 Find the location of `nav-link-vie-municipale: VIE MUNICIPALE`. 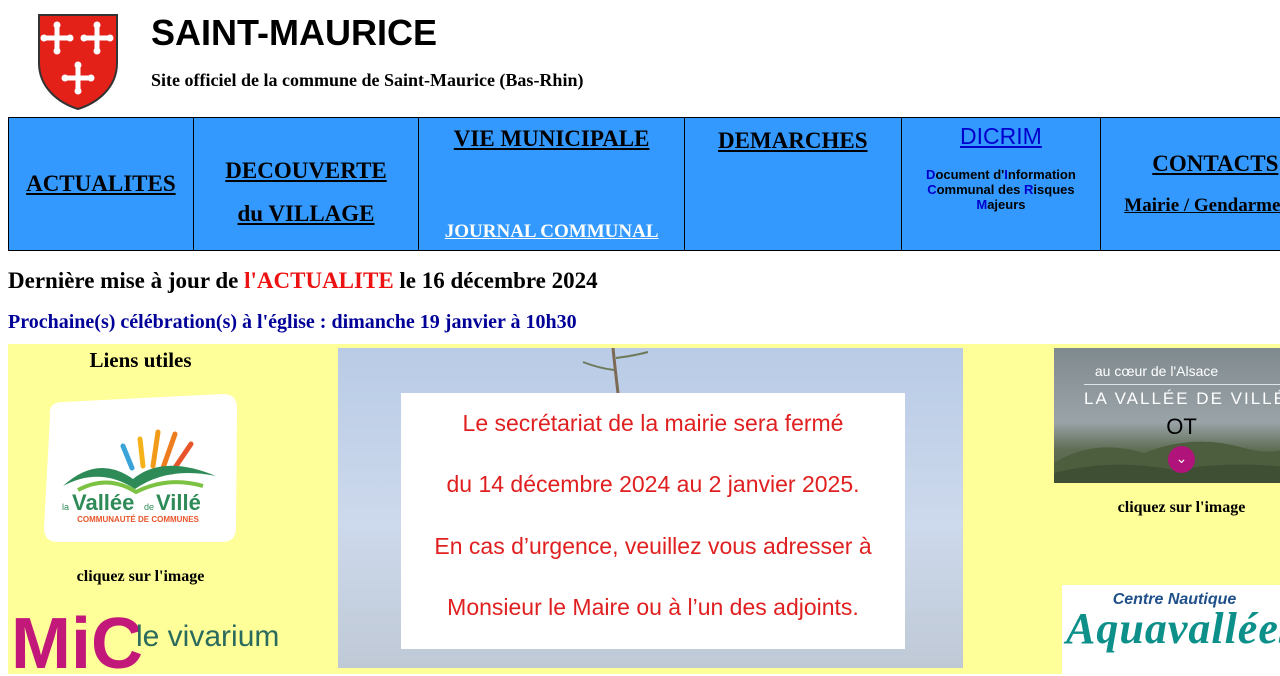

nav-link-vie-municipale: VIE MUNICIPALE is located at coordinates (551, 139).